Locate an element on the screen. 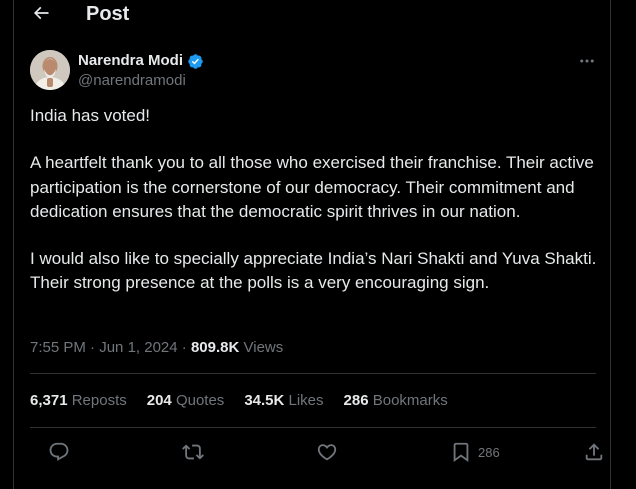 Image resolution: width=636 pixels, height=489 pixels. avatar-image-icon is located at coordinates (50, 70).